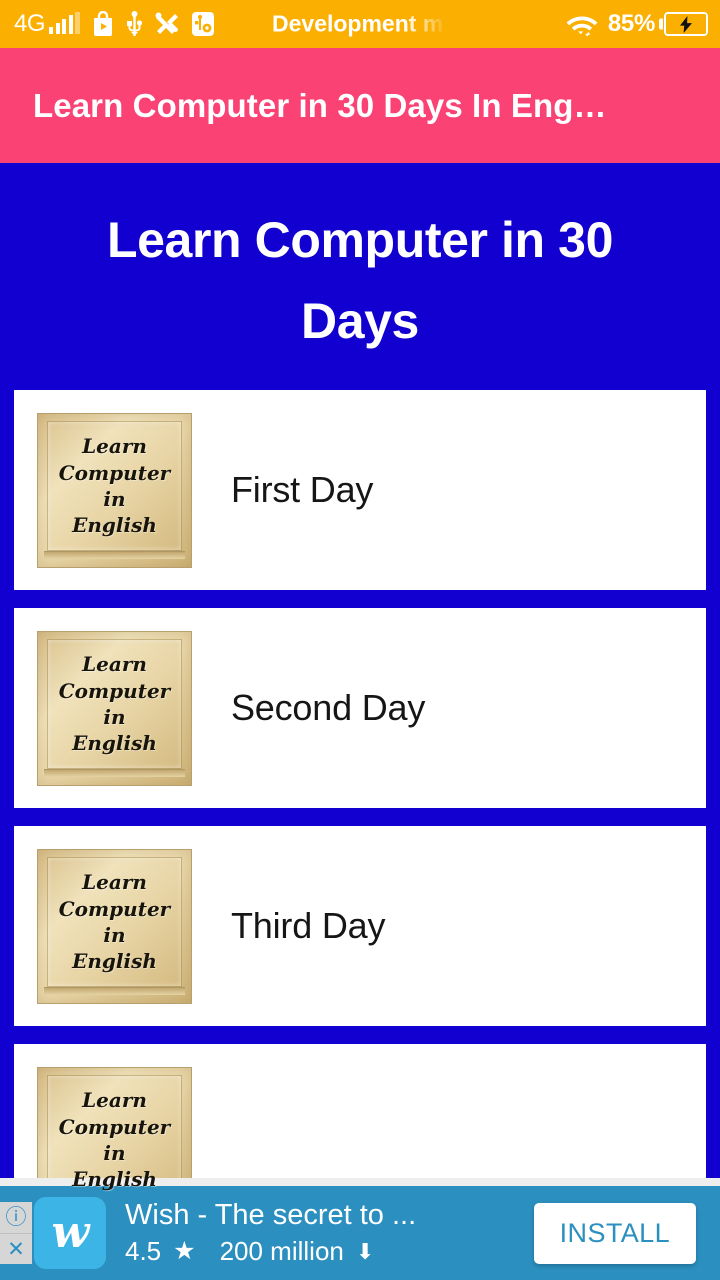  What do you see at coordinates (614, 1233) in the screenshot?
I see `install-button: INSTALL` at bounding box center [614, 1233].